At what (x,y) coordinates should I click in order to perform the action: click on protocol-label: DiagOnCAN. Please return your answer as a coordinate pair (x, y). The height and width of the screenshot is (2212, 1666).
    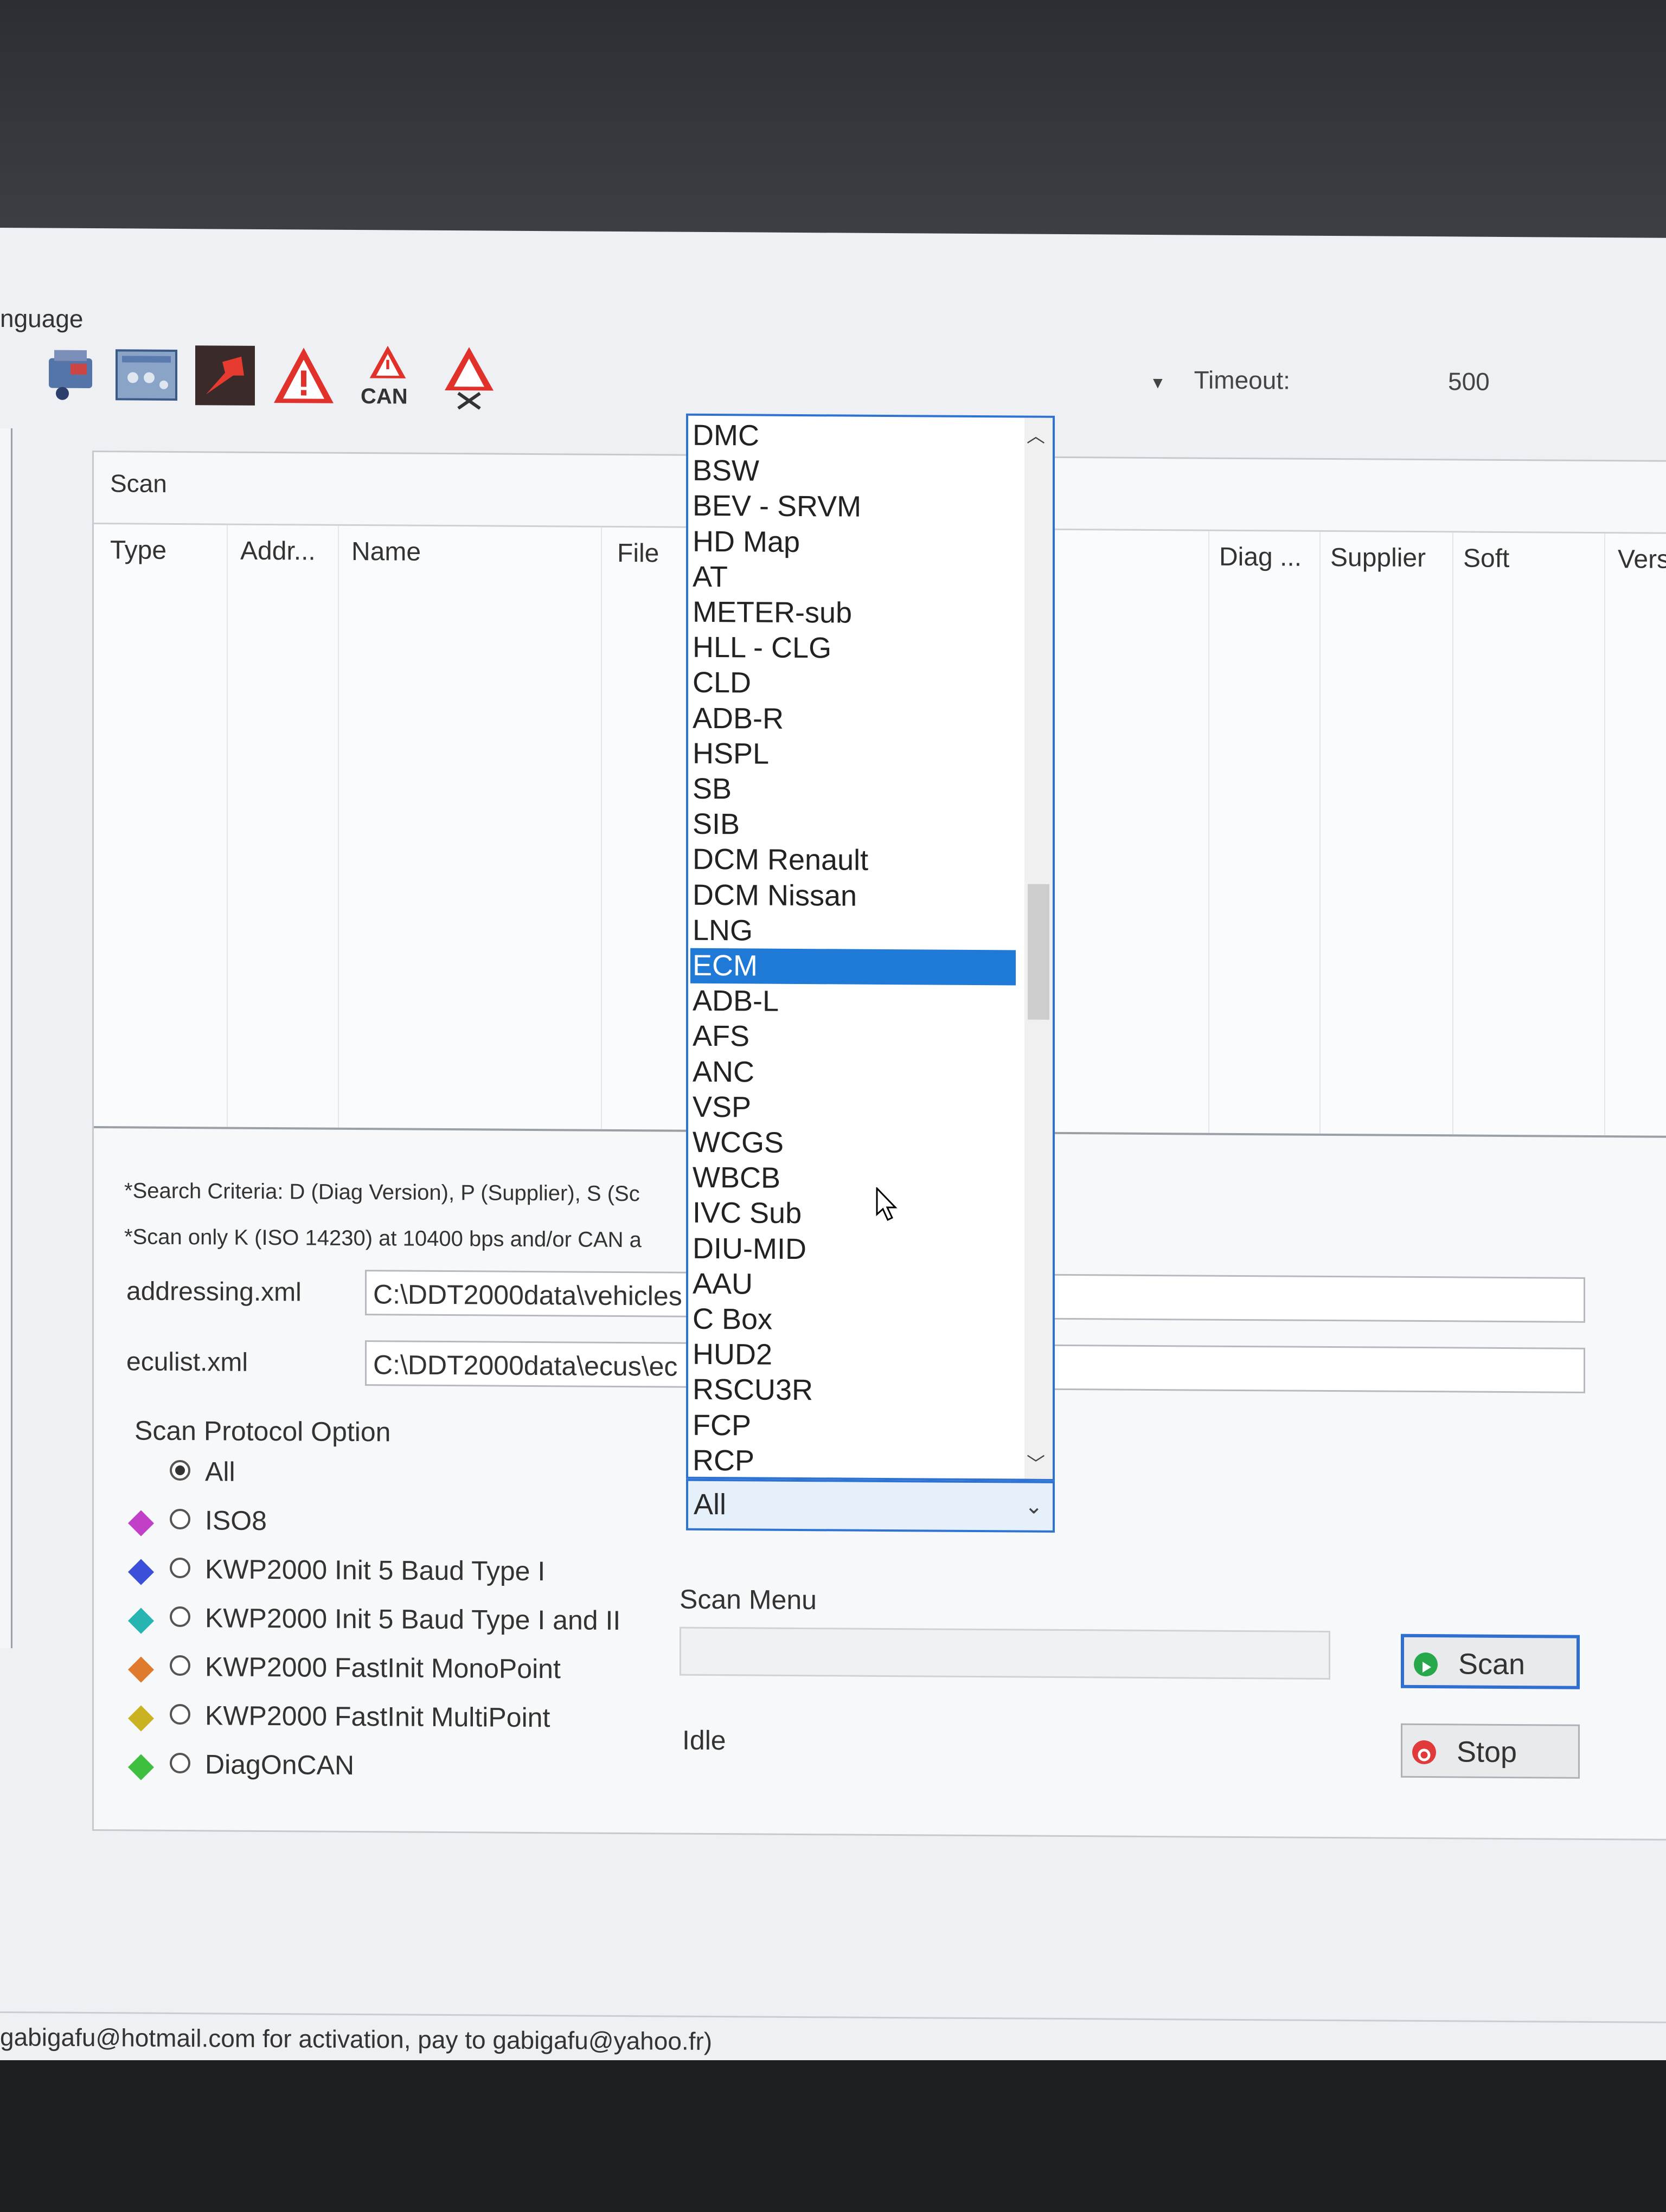
    Looking at the image, I should click on (280, 1764).